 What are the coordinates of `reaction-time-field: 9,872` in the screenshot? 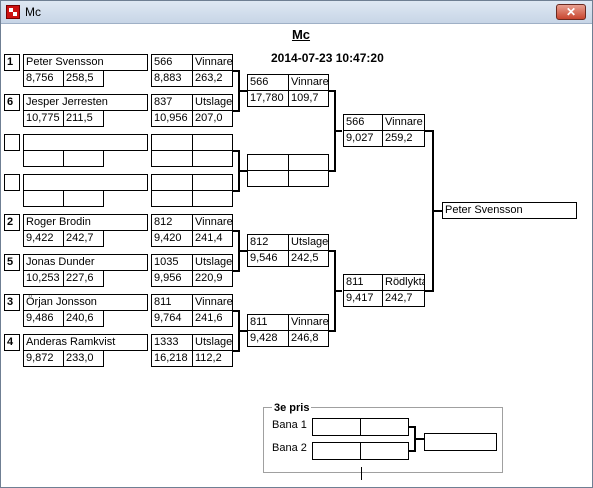 It's located at (43, 358).